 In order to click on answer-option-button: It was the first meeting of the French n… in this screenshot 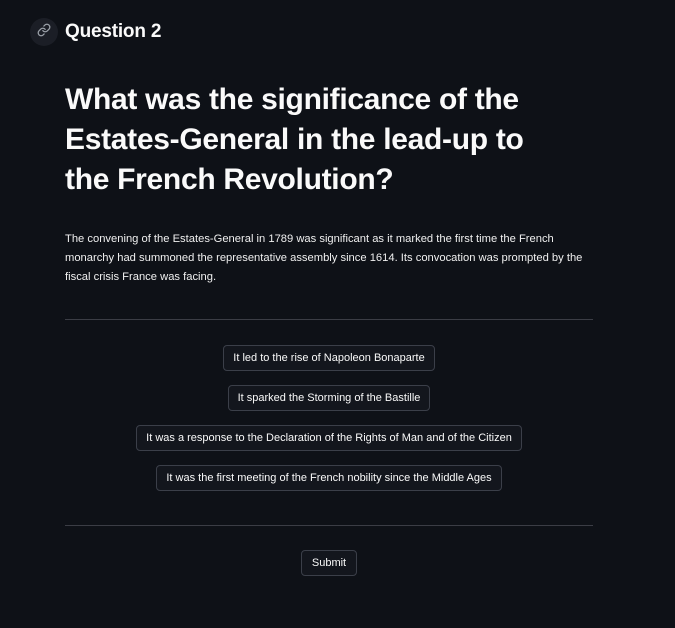, I will do `click(329, 478)`.